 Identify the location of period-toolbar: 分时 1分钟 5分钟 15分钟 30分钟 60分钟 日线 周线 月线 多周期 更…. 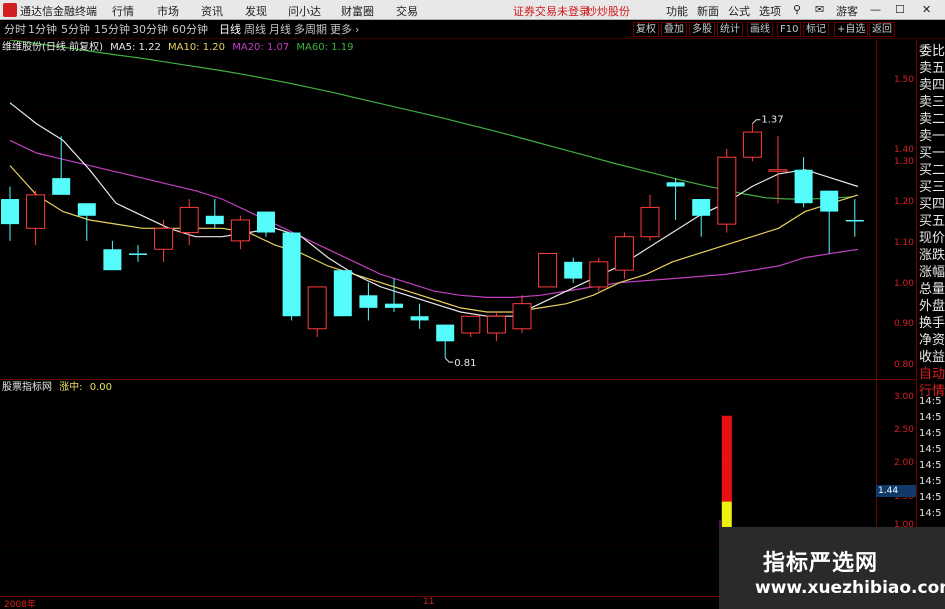
(472, 29).